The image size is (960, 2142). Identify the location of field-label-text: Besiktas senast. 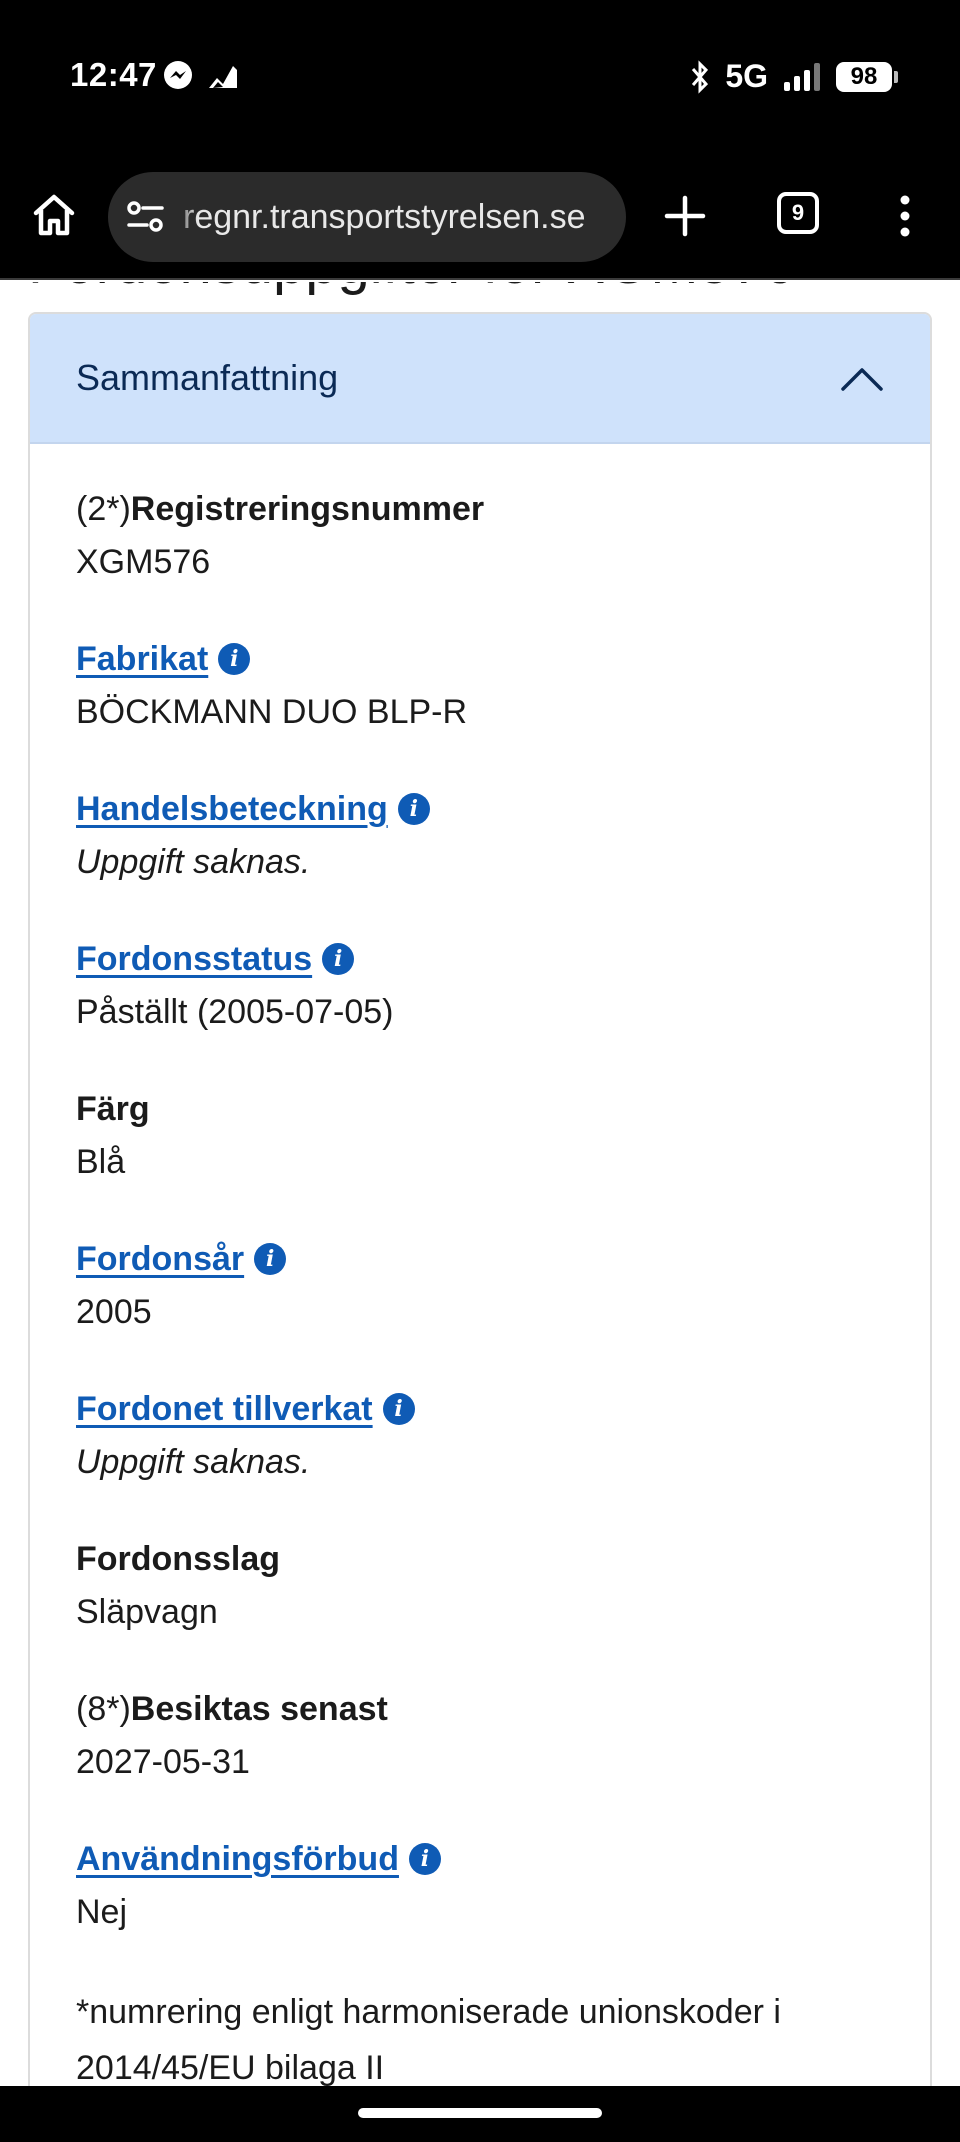
(259, 1709).